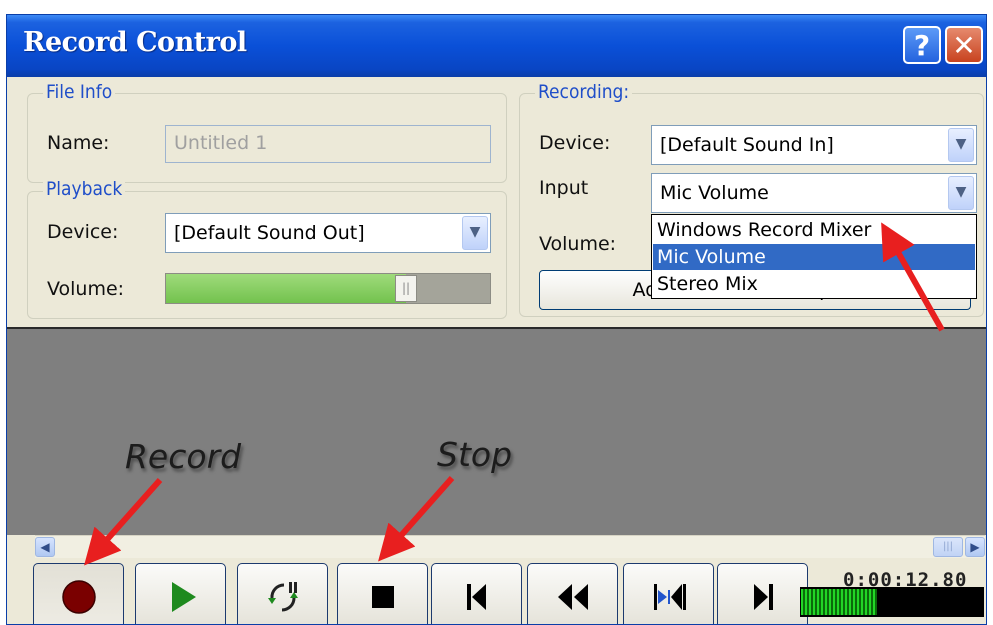 This screenshot has height=625, width=993. What do you see at coordinates (406, 288) in the screenshot?
I see `volume-slider-thumb: ||` at bounding box center [406, 288].